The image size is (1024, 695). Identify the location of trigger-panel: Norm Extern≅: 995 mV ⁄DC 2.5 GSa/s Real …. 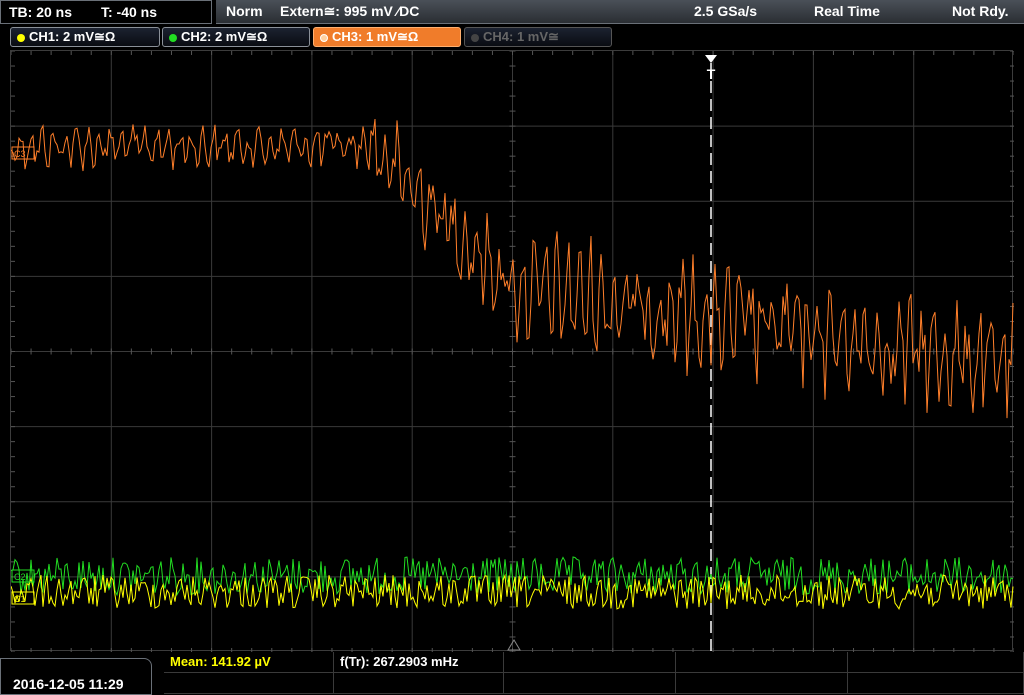
(620, 12).